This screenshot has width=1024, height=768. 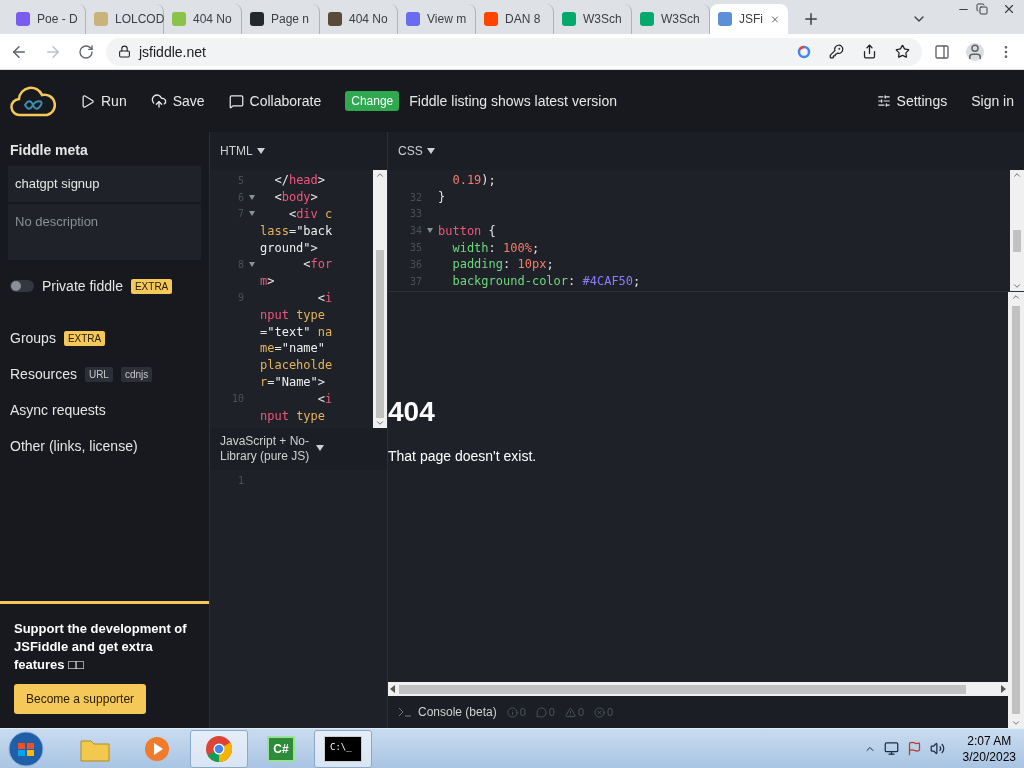 What do you see at coordinates (49, 150) in the screenshot?
I see `section-title: Fiddle meta` at bounding box center [49, 150].